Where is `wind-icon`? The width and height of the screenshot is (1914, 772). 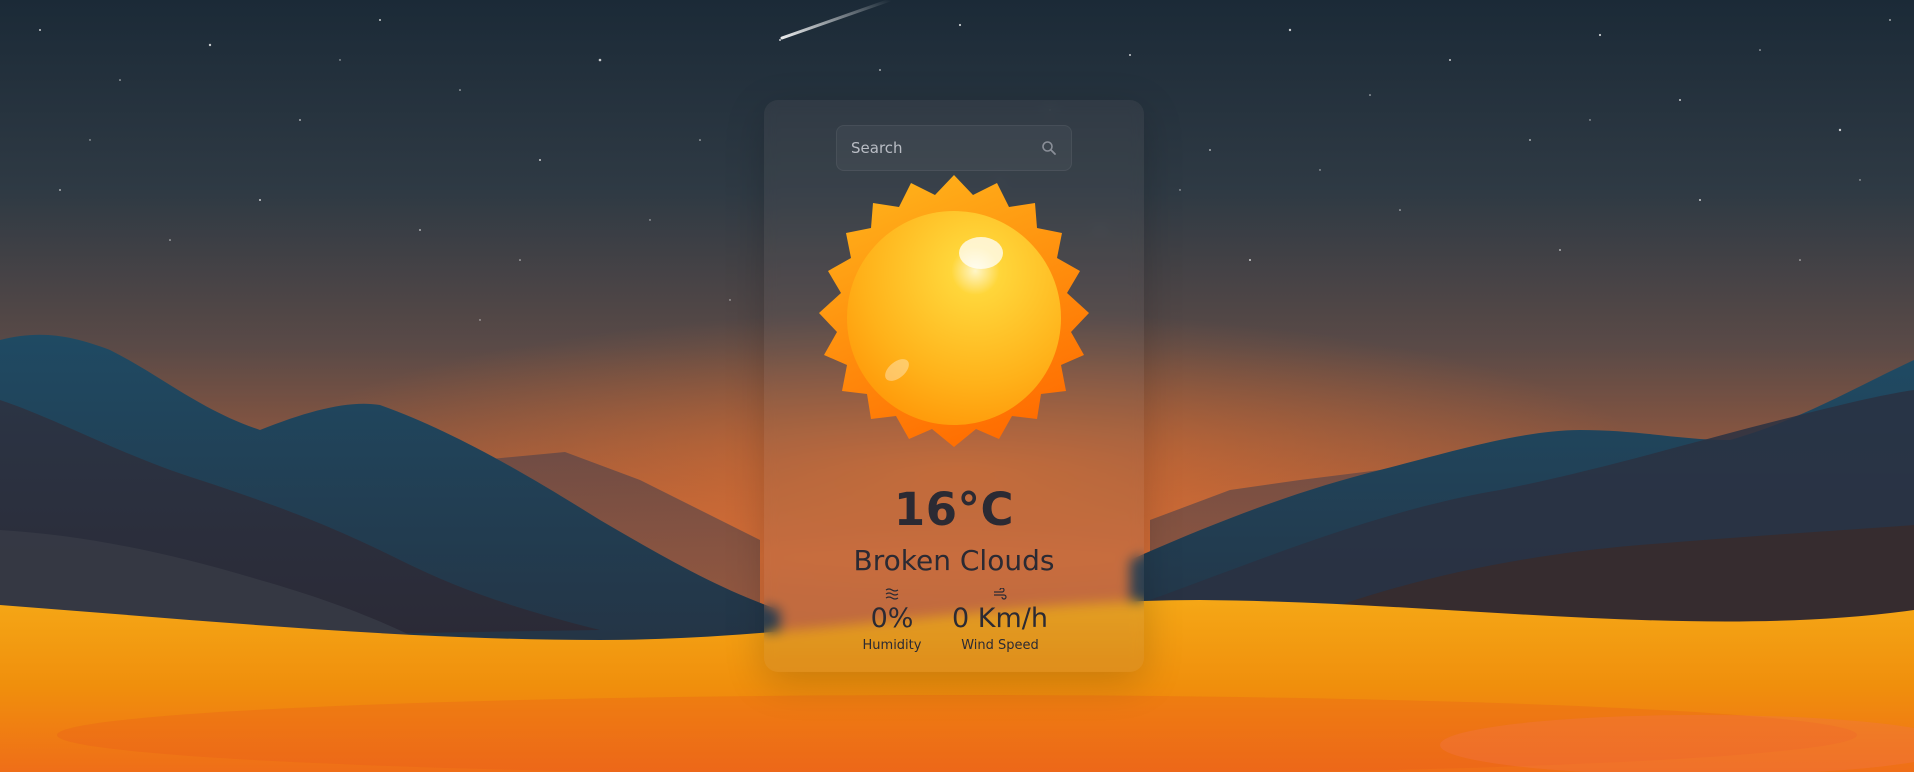 wind-icon is located at coordinates (1000, 594).